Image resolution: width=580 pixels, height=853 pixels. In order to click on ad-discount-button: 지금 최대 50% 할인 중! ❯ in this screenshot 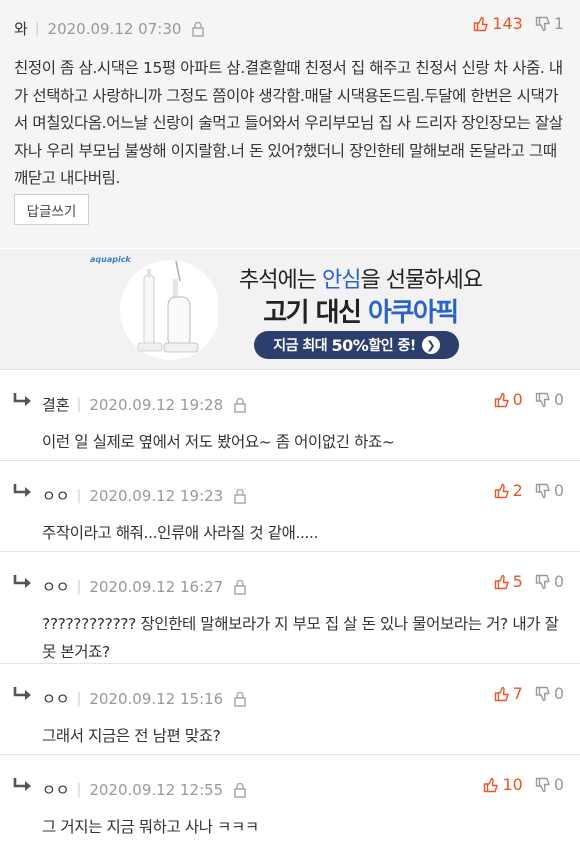, I will do `click(356, 345)`.